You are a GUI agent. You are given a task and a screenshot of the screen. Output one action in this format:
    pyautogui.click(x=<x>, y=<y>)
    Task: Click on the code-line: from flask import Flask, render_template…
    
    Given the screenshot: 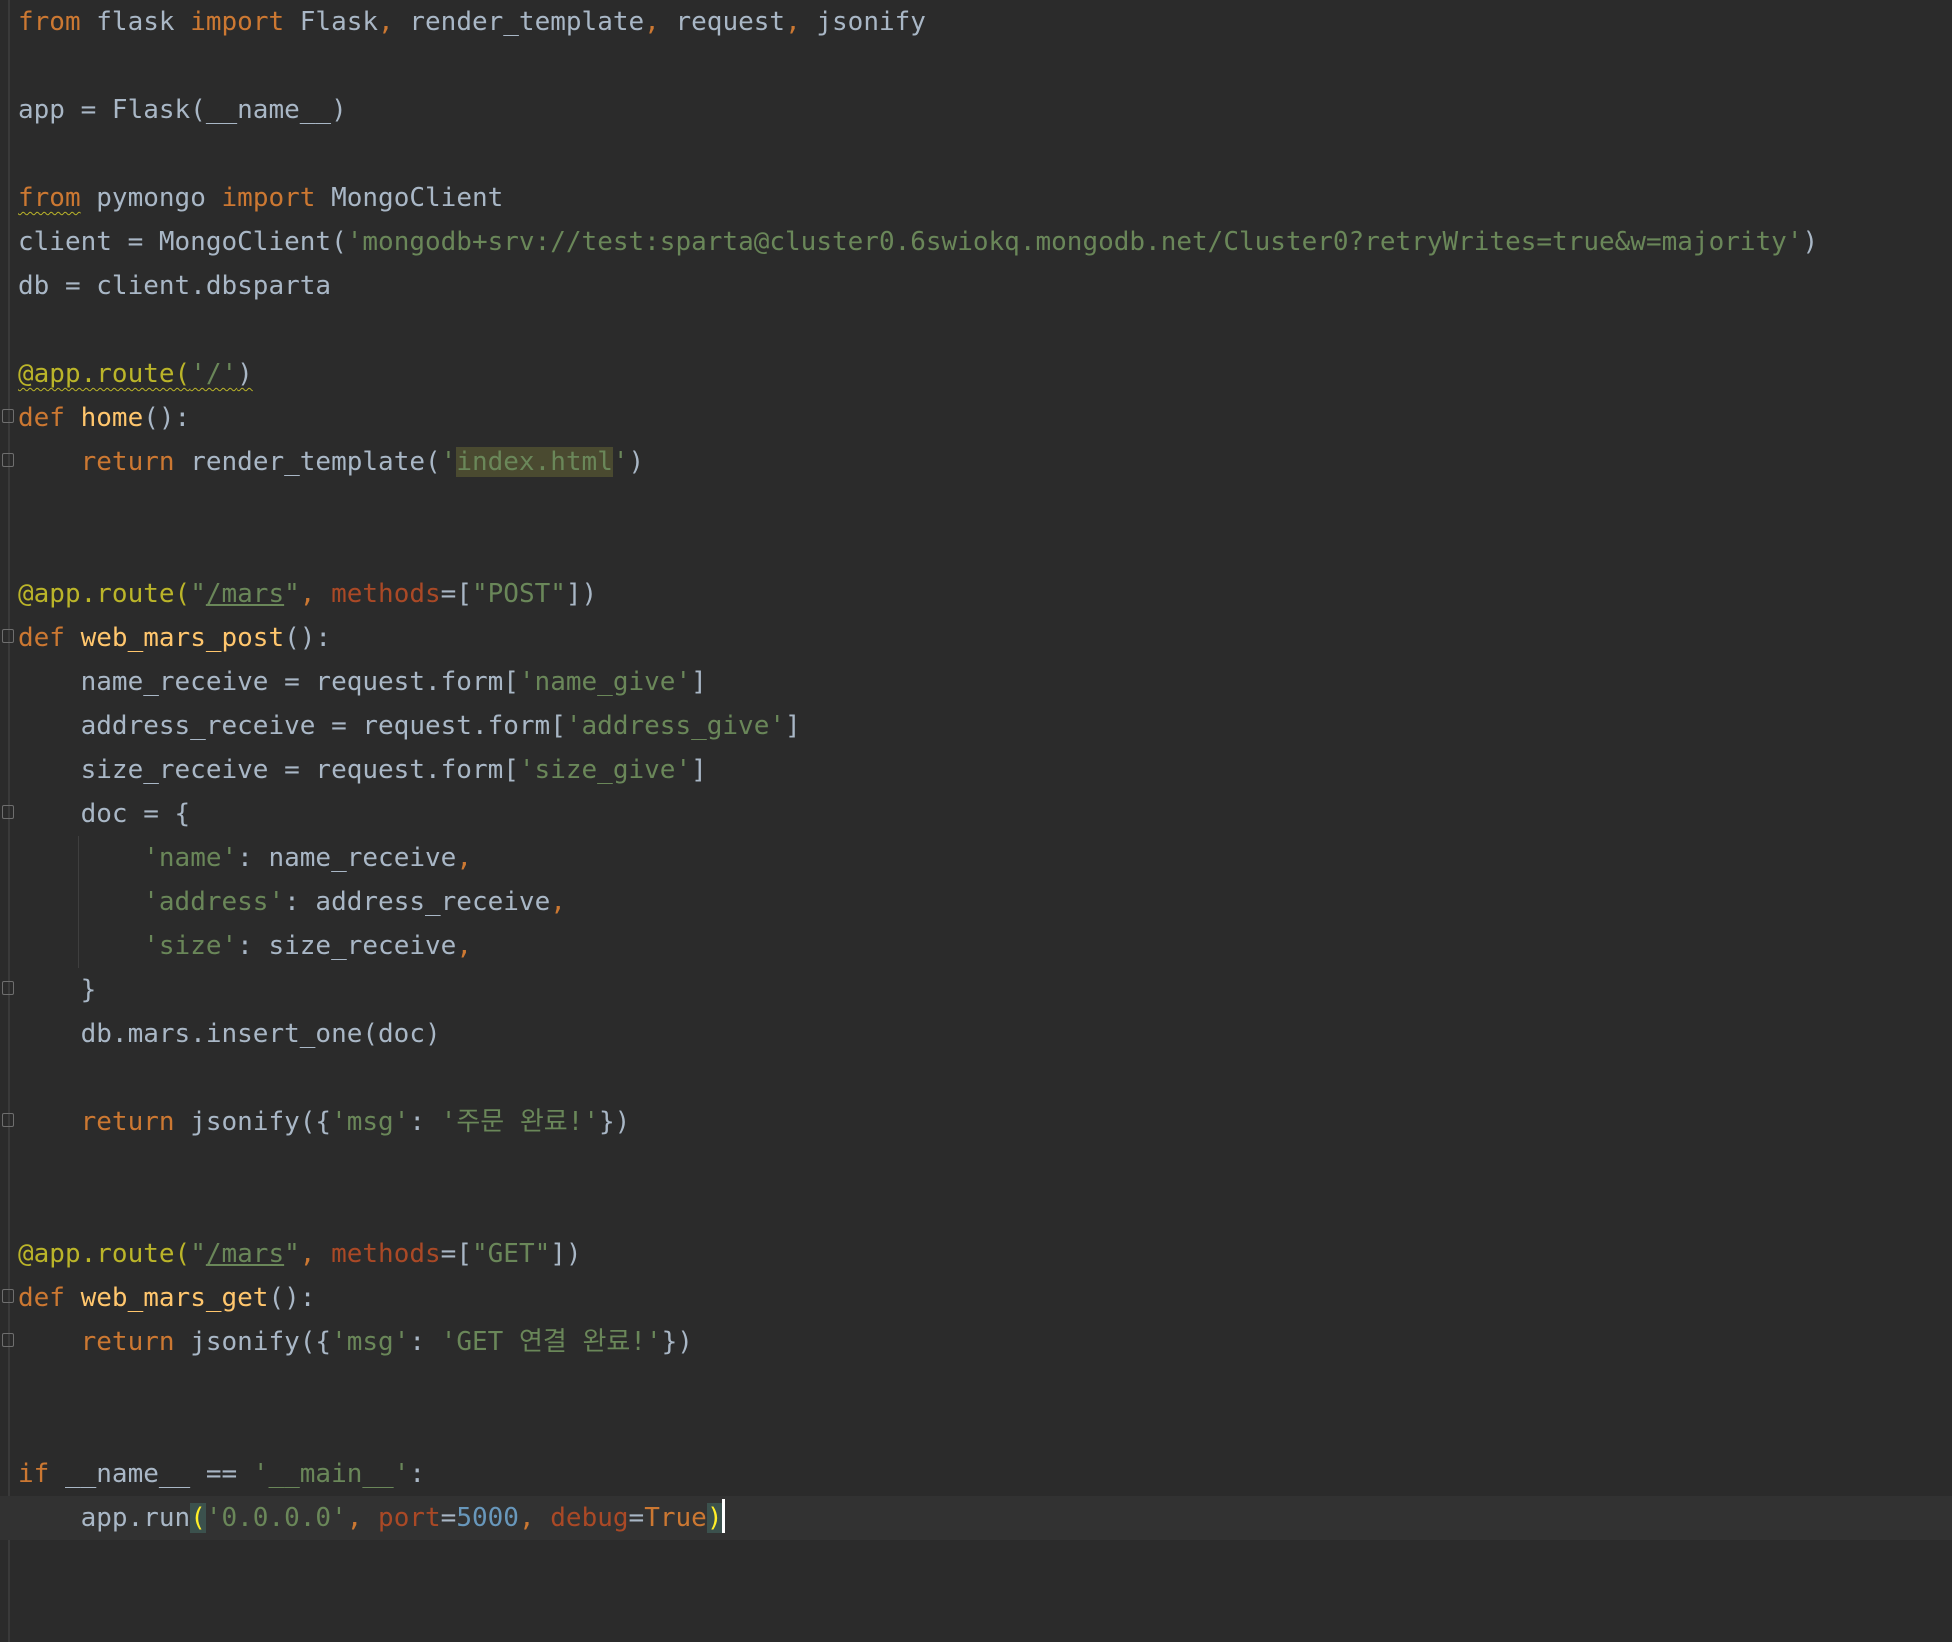 What is the action you would take?
    pyautogui.click(x=985, y=22)
    